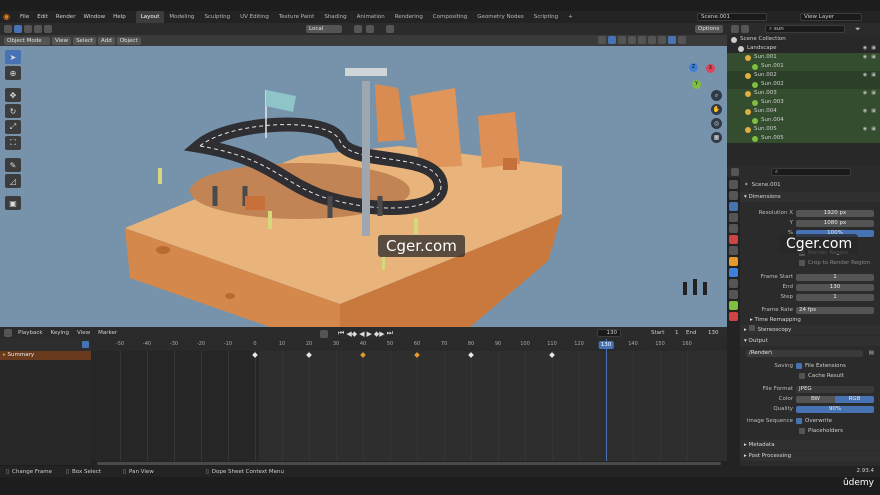 This screenshot has width=880, height=495. Describe the element at coordinates (716, 123) in the screenshot. I see `camera-view-icon: ◎` at that location.